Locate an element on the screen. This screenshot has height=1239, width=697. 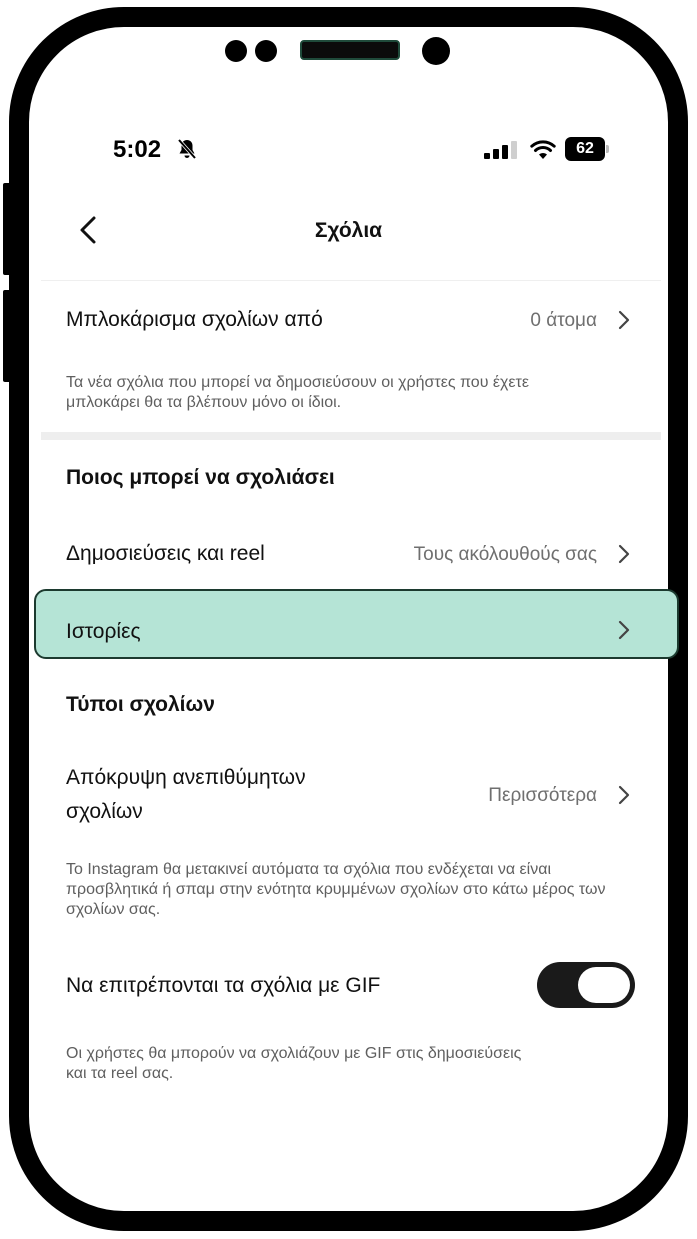
comment-types-title: Τύποι σχολίων is located at coordinates (140, 704).